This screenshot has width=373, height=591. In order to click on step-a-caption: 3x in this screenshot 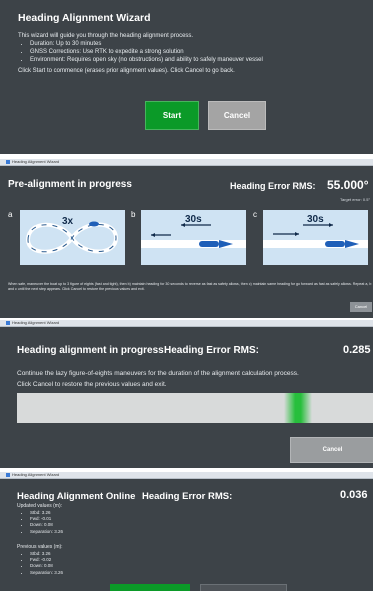, I will do `click(68, 221)`.